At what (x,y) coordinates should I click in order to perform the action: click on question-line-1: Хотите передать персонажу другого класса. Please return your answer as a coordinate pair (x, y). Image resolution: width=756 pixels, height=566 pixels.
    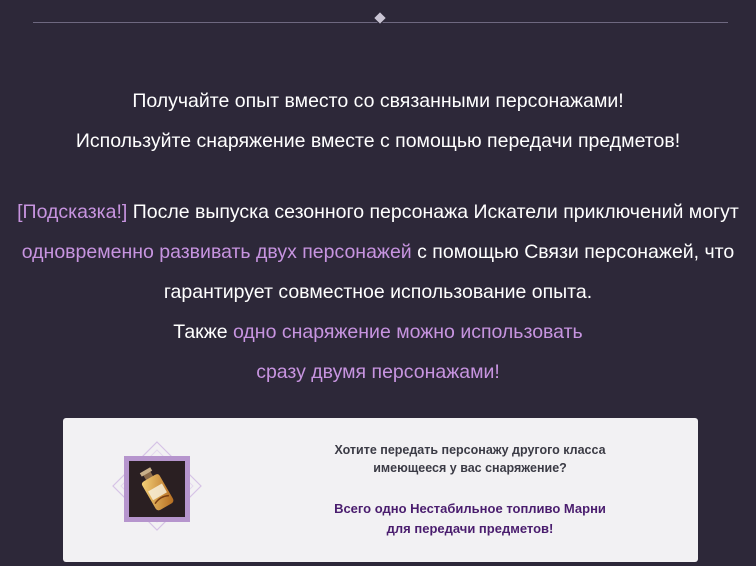
    Looking at the image, I should click on (470, 450).